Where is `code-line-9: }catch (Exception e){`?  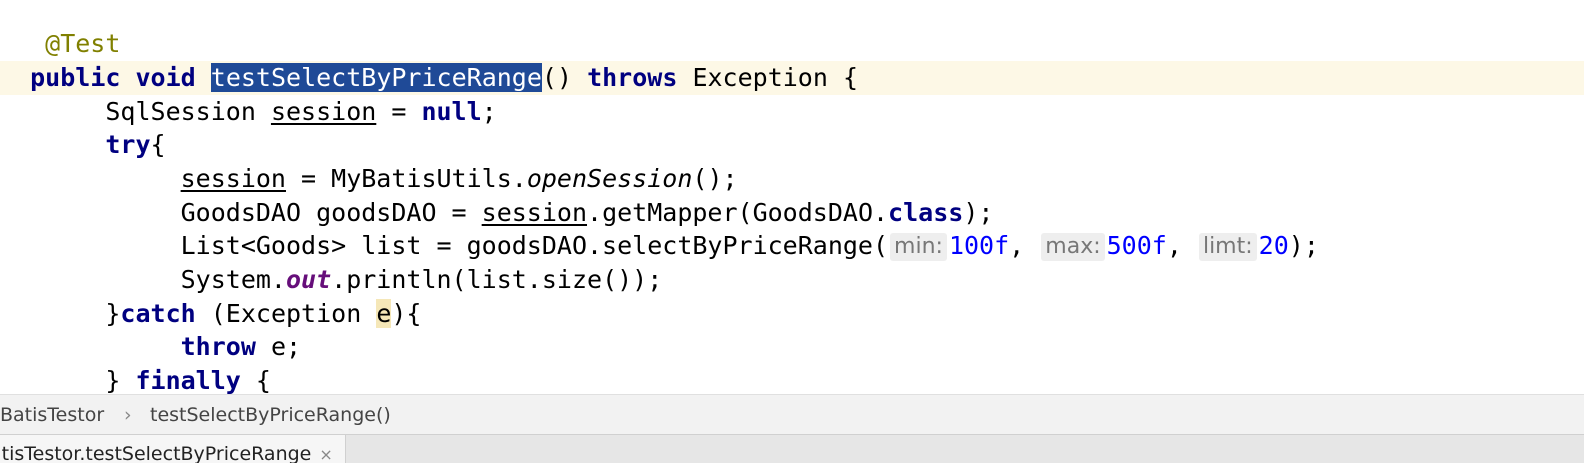
code-line-9: }catch (Exception e){ is located at coordinates (792, 314).